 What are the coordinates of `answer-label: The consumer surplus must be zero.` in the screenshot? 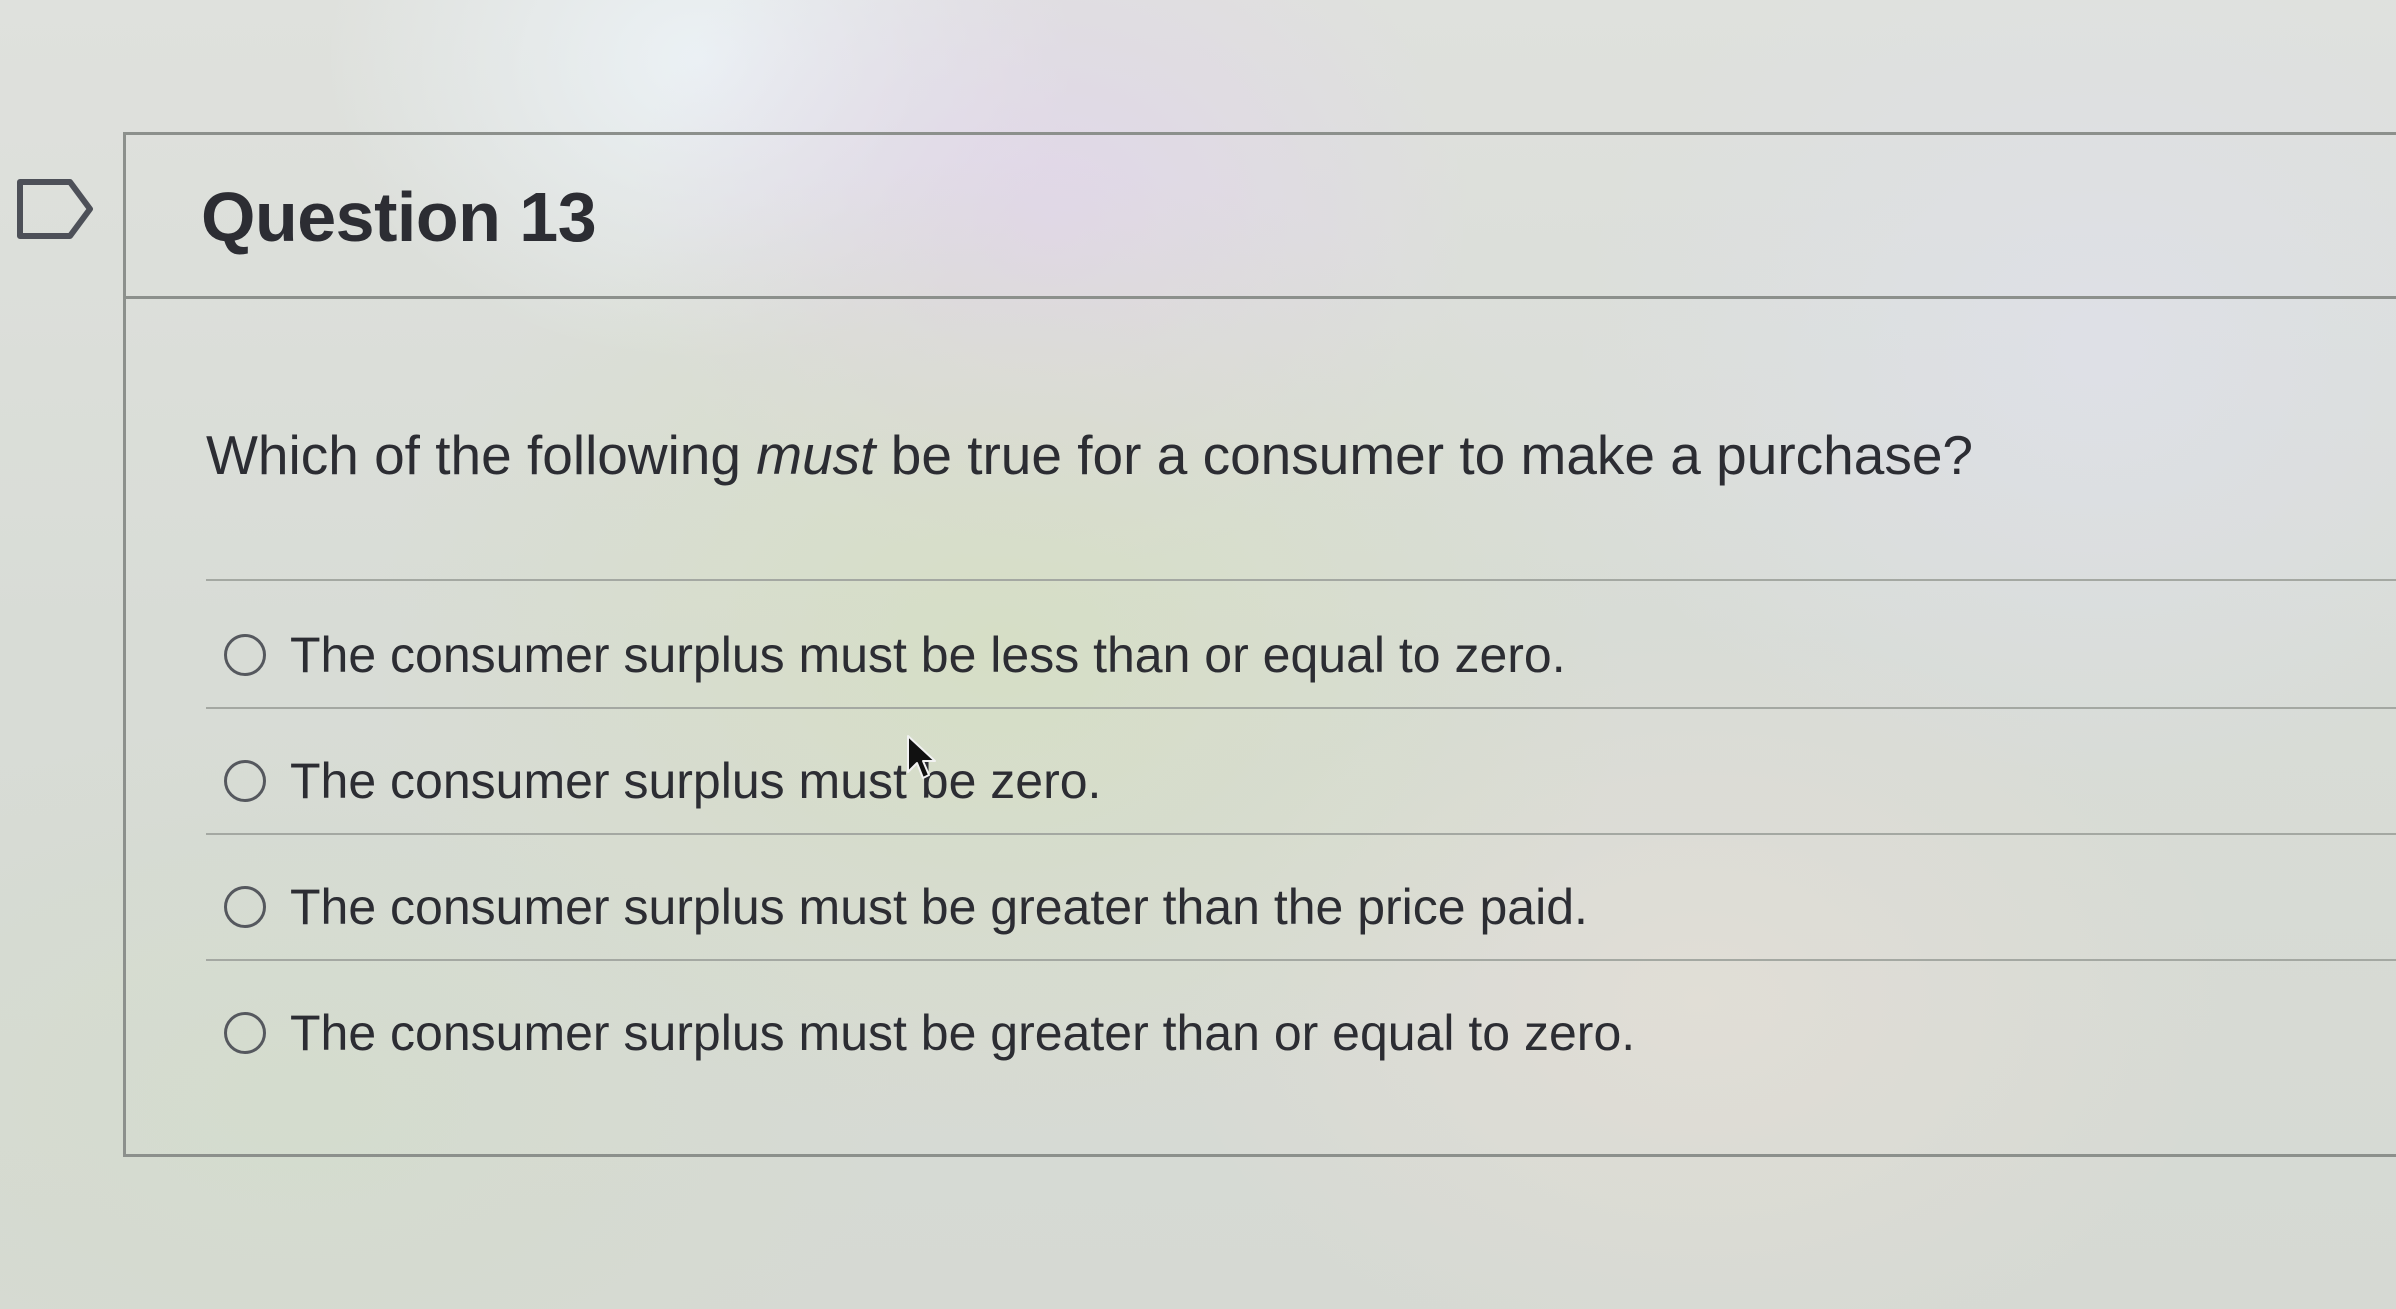 It's located at (696, 781).